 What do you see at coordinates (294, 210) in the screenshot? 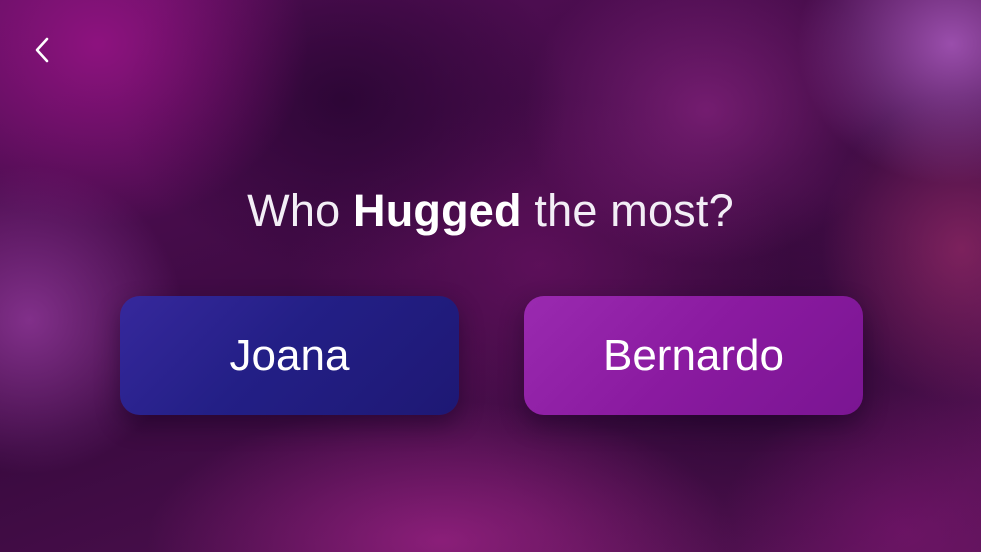
I see `question-prefix: Who` at bounding box center [294, 210].